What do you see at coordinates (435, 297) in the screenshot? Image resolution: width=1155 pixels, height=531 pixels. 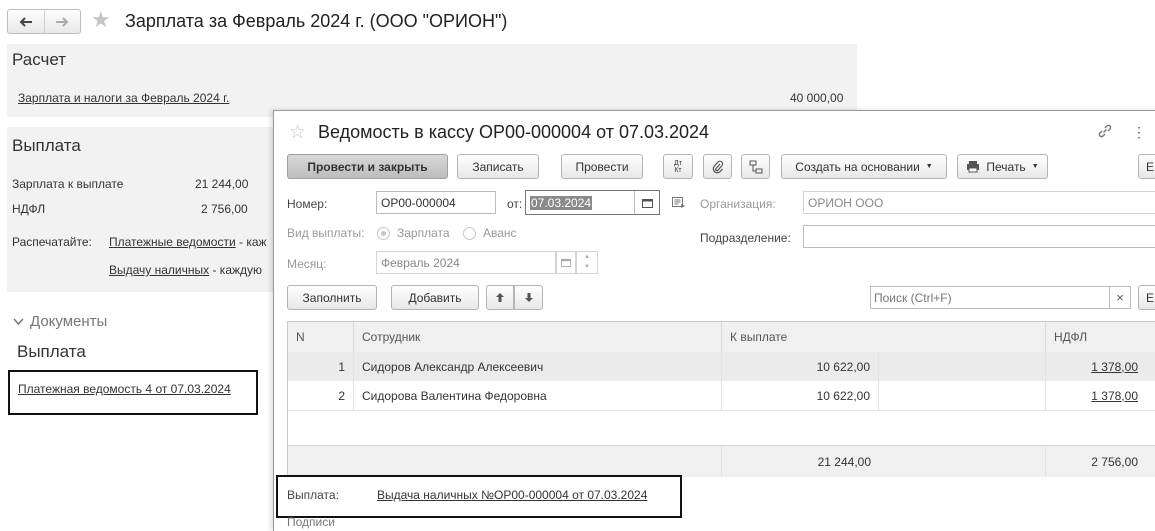 I see `add-button: Добавить` at bounding box center [435, 297].